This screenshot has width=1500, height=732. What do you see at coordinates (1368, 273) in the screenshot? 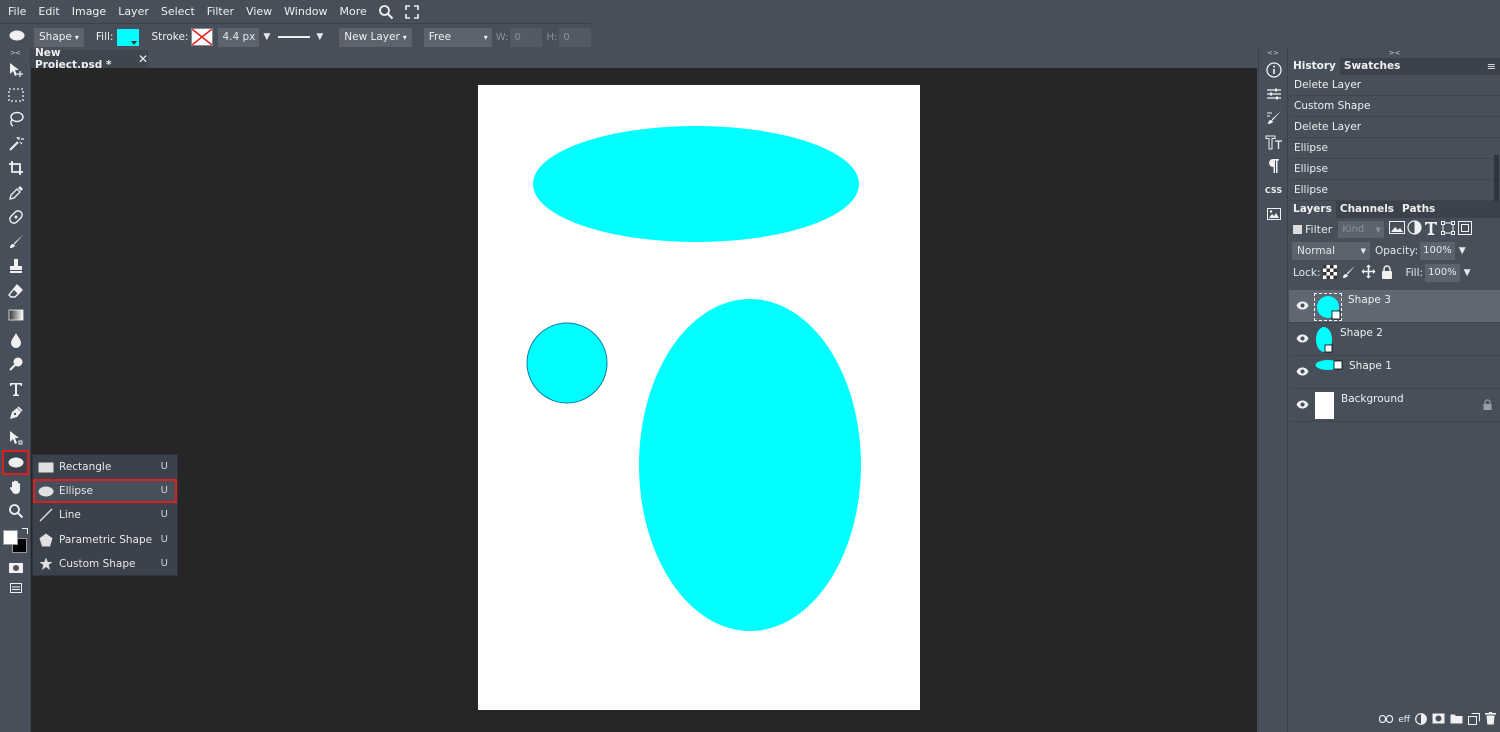
I see `lock-position-icon` at bounding box center [1368, 273].